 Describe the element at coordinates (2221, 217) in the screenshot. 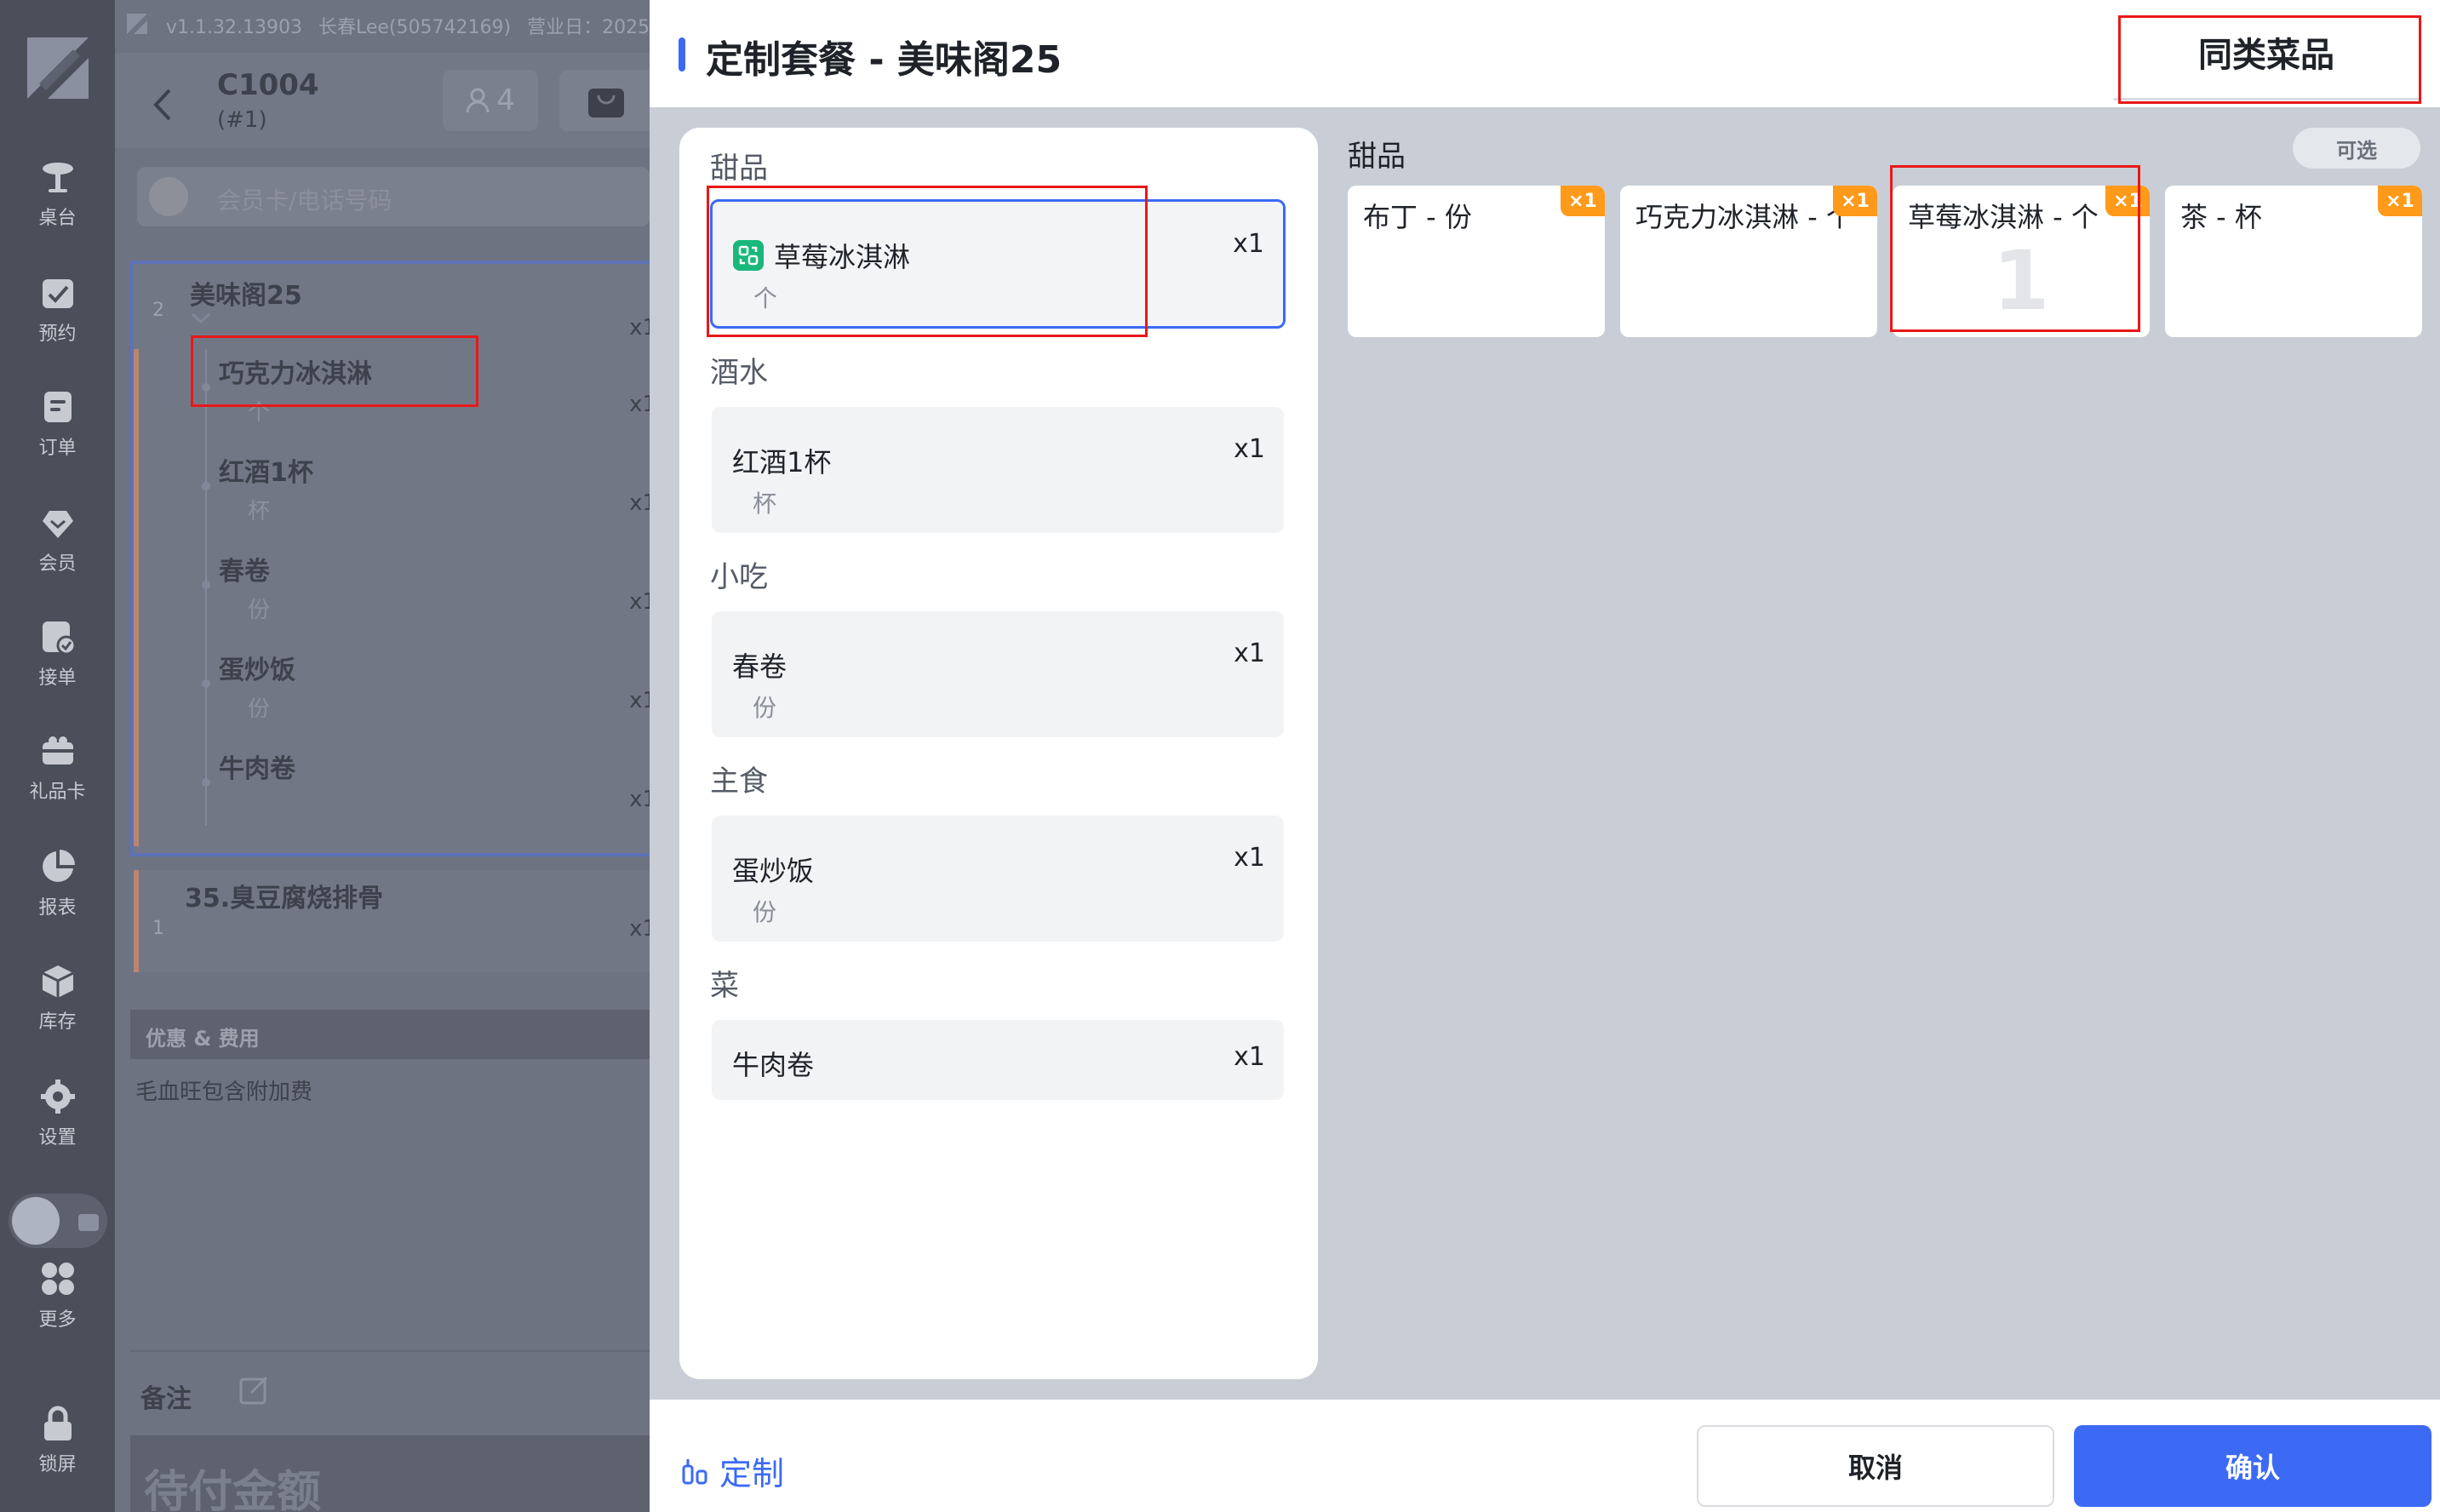

I see `option-name: 茶 - 杯` at that location.